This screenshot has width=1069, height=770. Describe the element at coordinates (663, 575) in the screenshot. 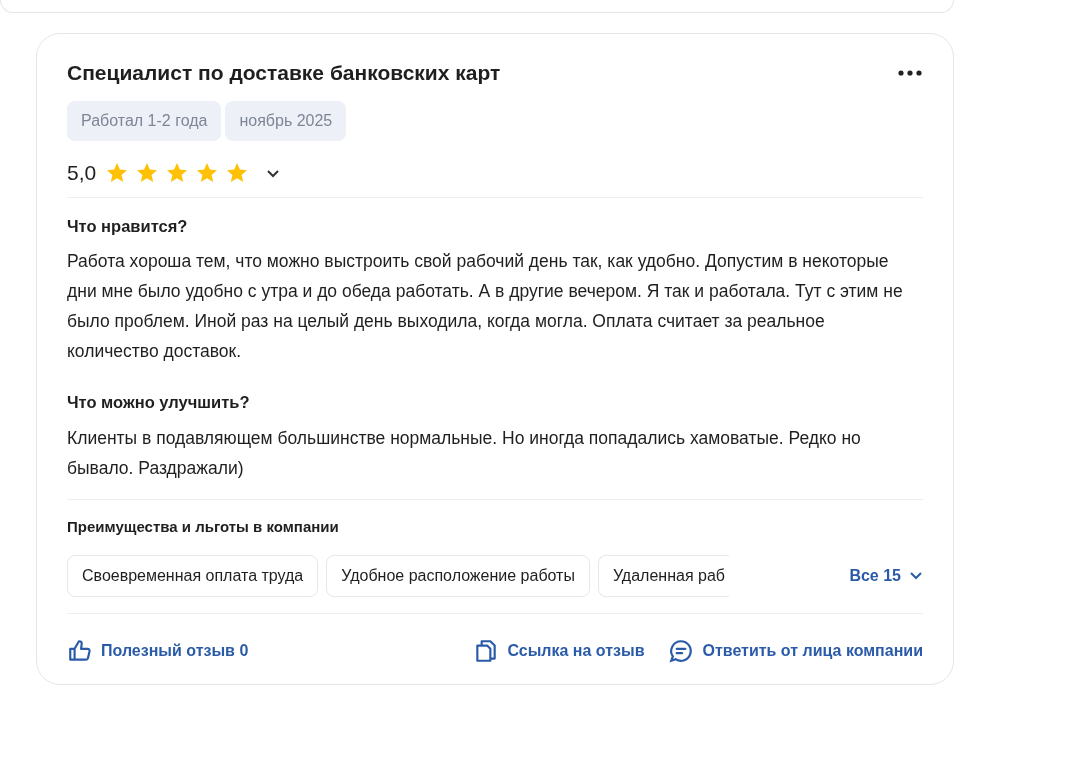

I see `benefit-tag: Удаленная раб` at that location.